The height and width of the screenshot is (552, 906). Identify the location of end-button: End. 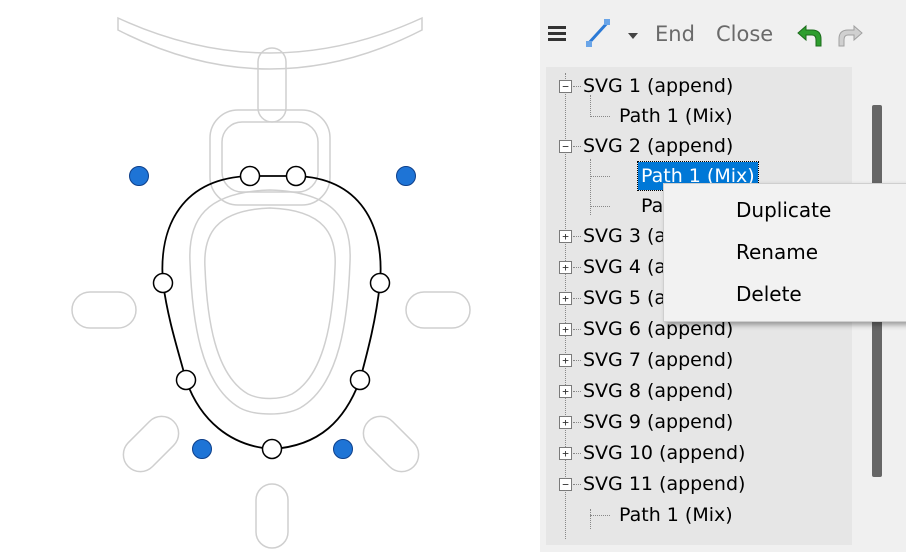
(675, 34).